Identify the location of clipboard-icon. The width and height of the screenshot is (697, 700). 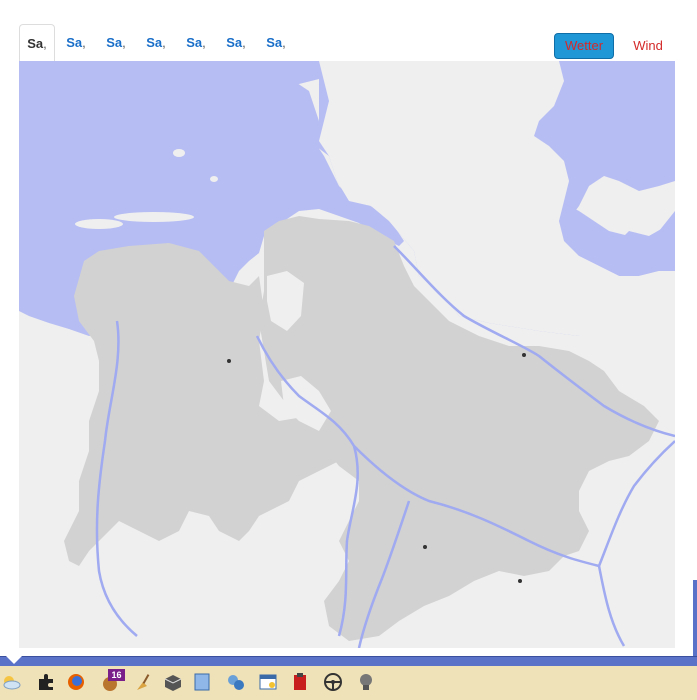
(300, 682).